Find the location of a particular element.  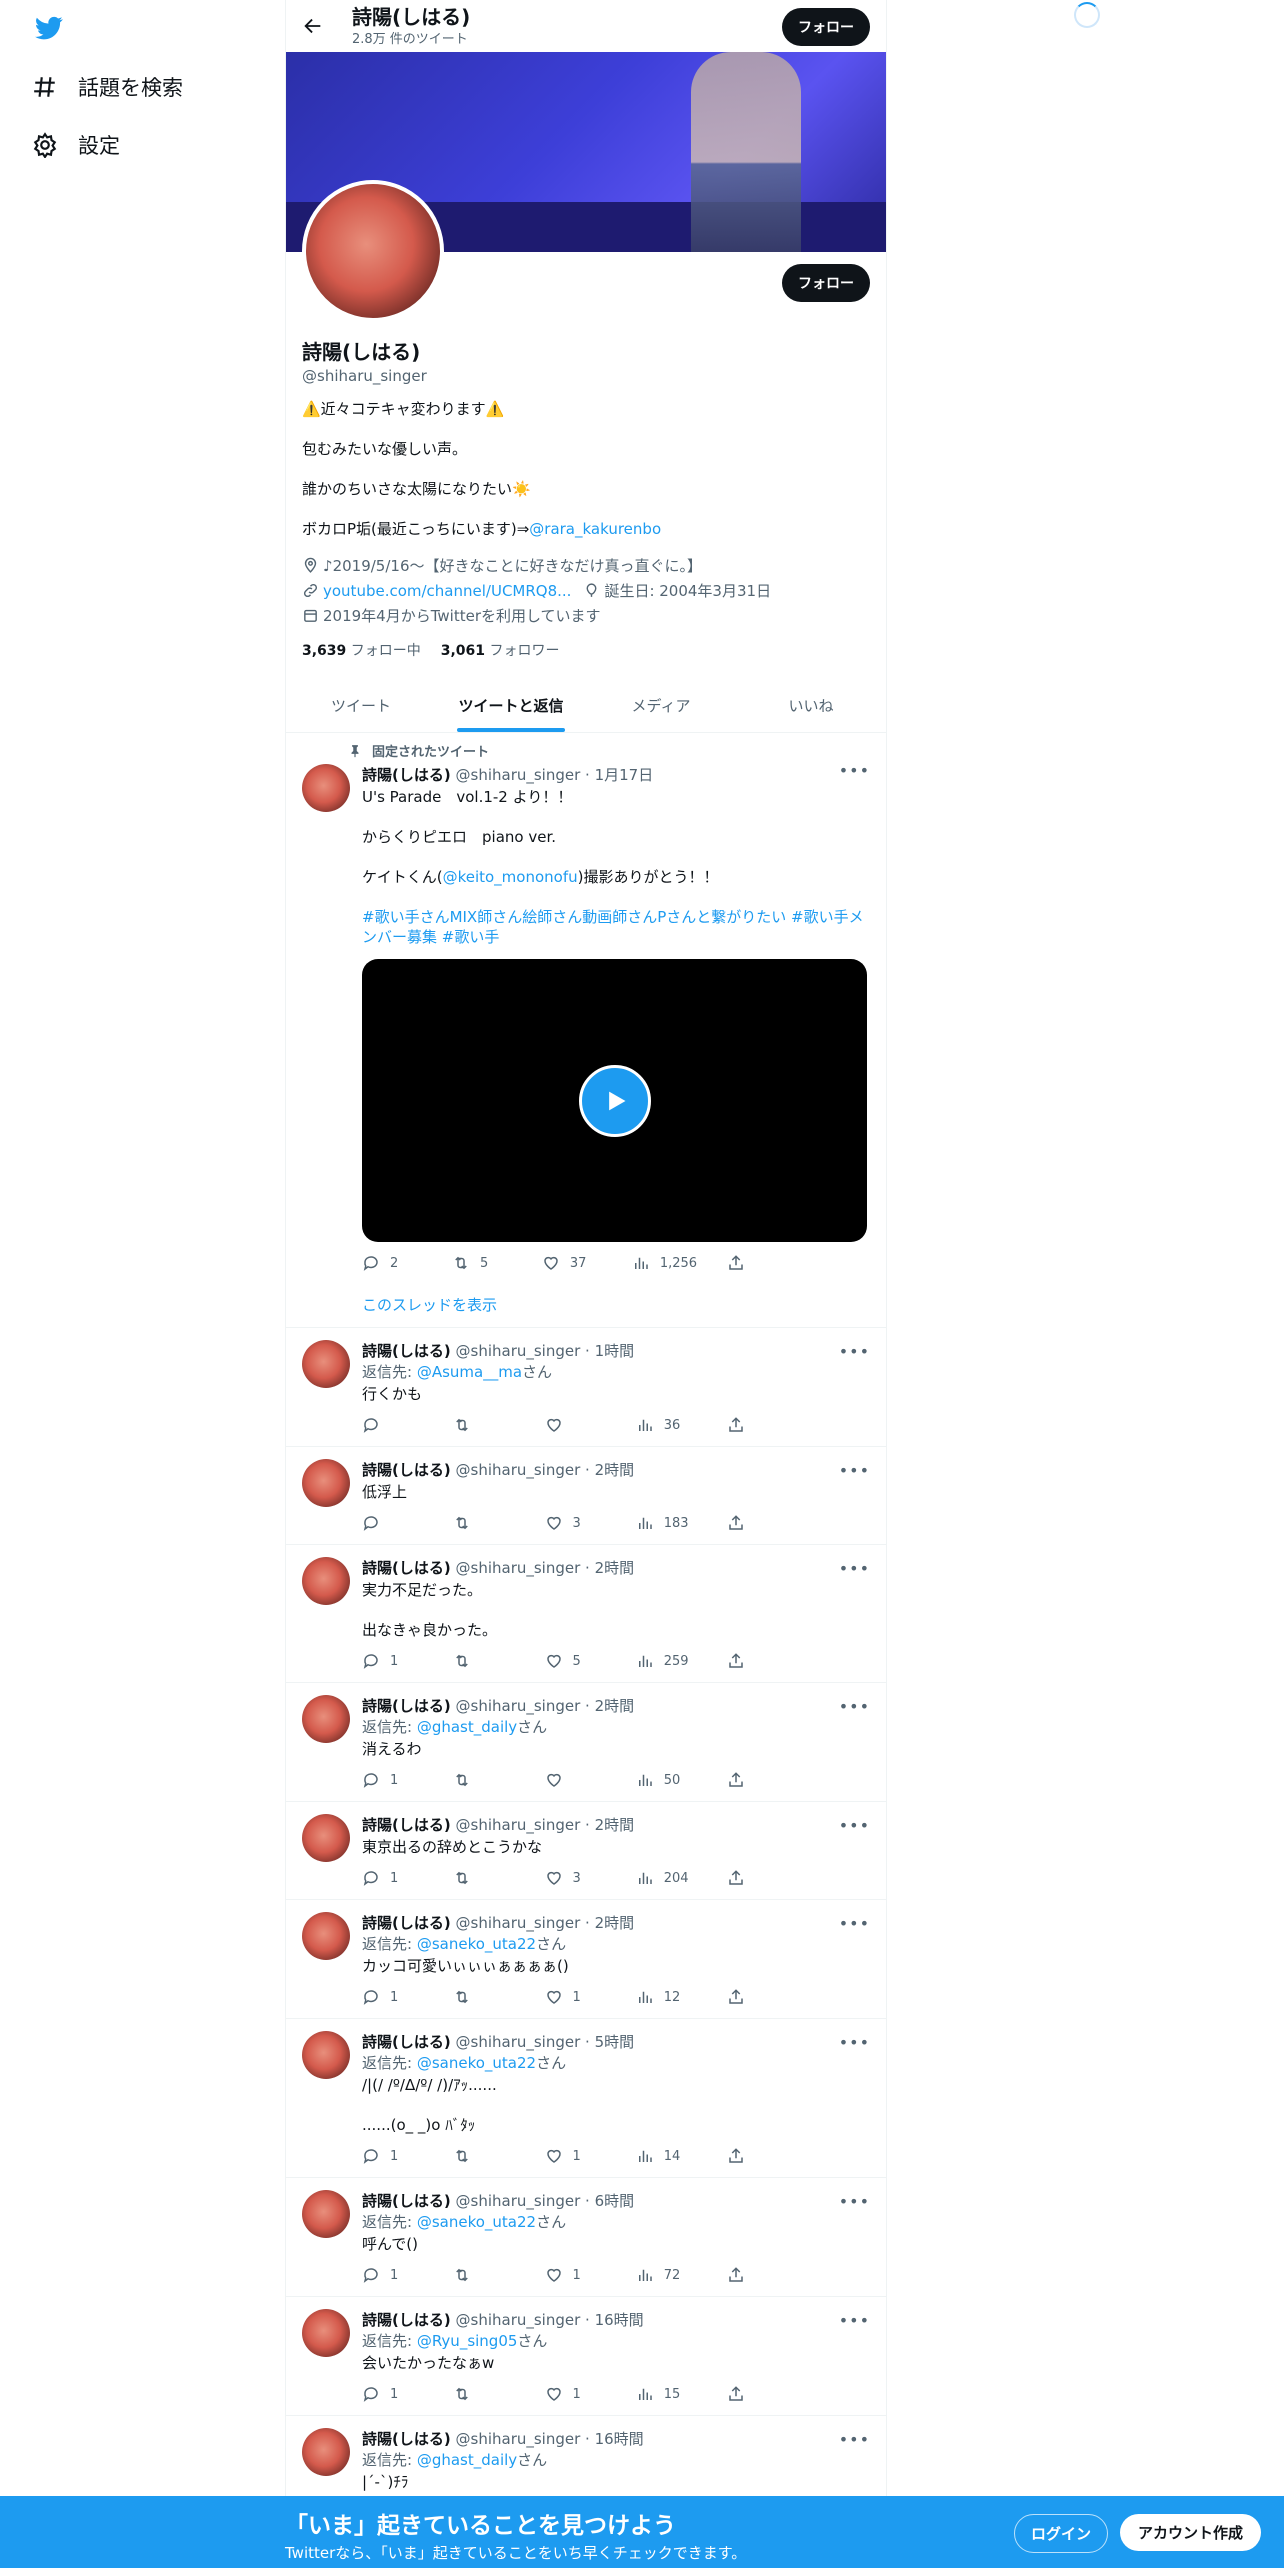

followers-link: 3,061 フォロワー is located at coordinates (500, 650).